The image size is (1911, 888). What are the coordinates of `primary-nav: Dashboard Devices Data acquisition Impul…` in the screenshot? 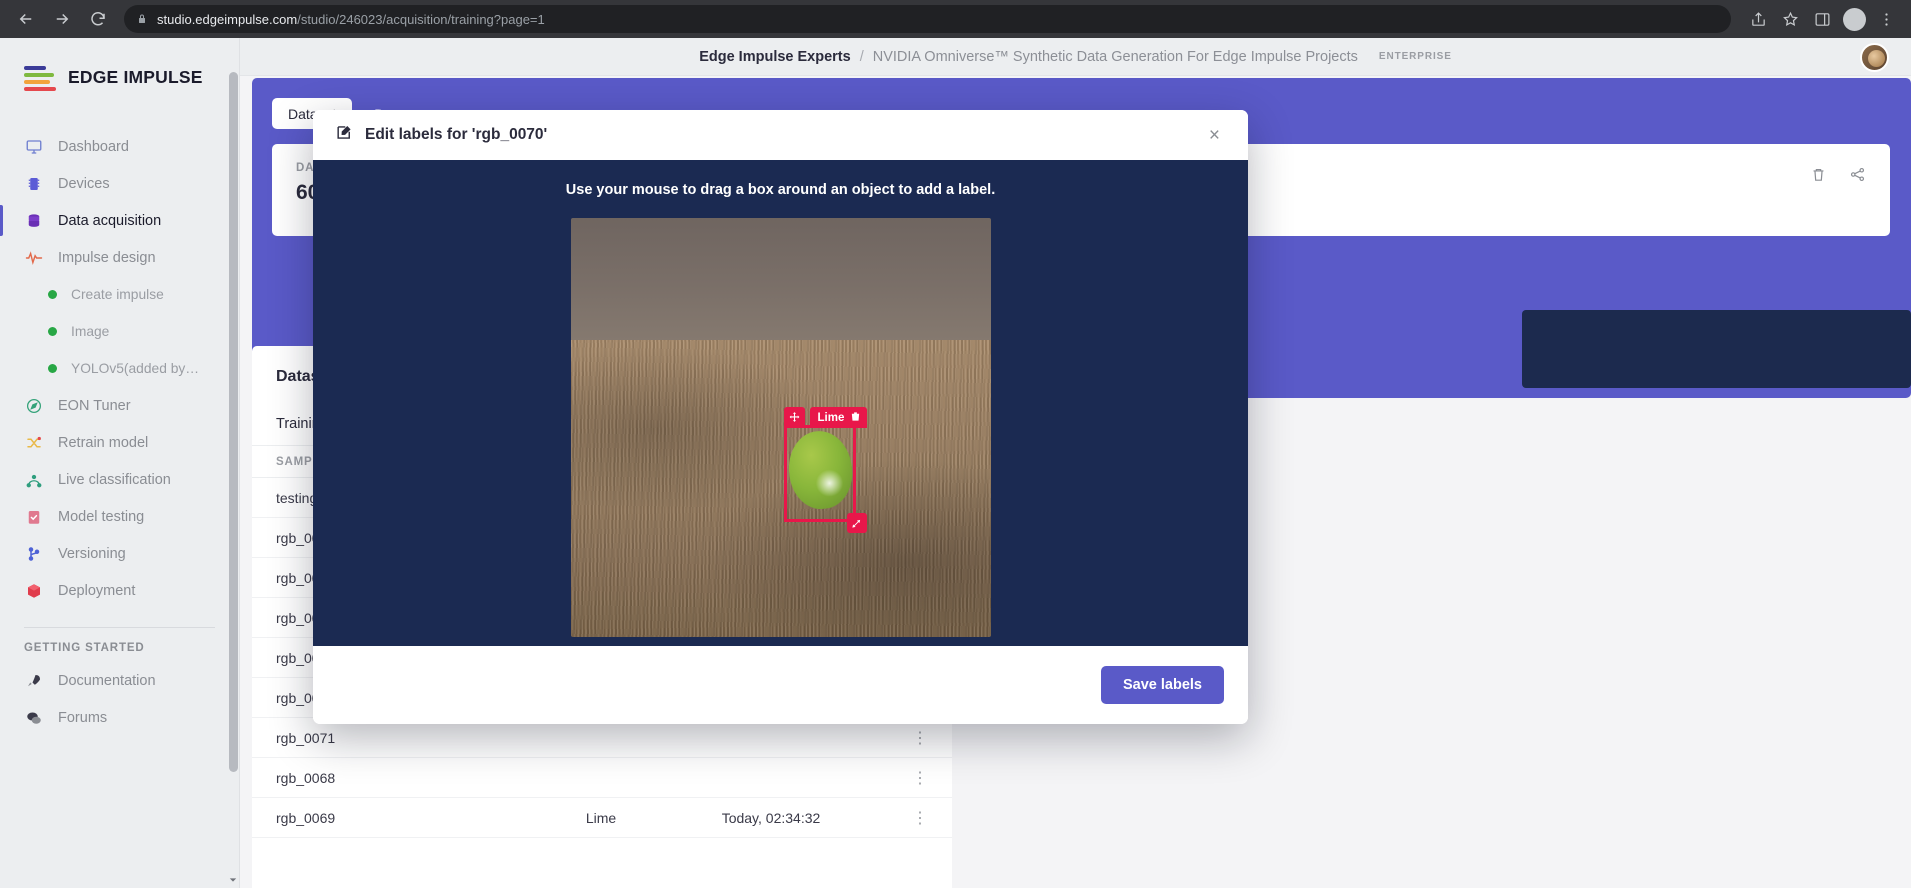 It's located at (119, 368).